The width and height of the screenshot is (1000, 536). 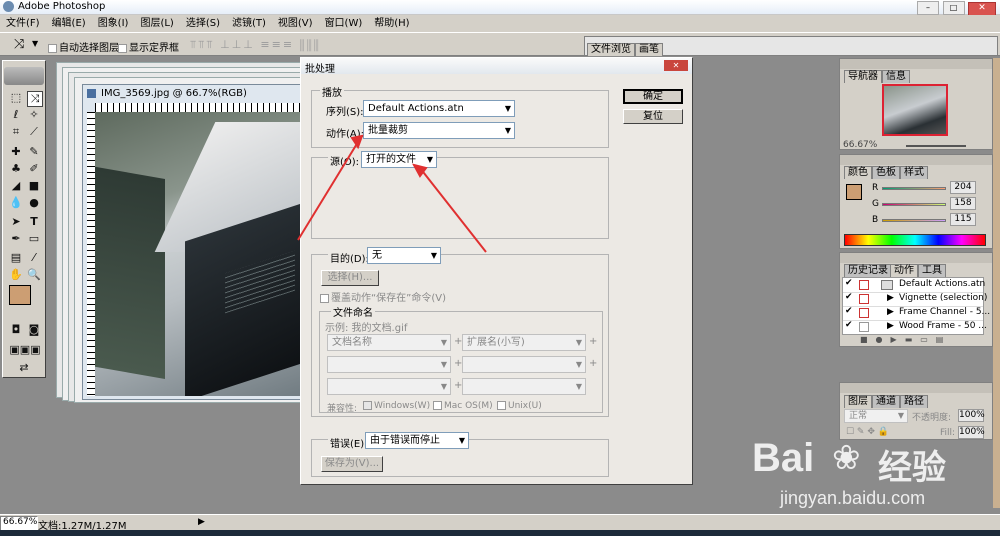 What do you see at coordinates (860, 145) in the screenshot?
I see `navigator-zoom: 66.67%` at bounding box center [860, 145].